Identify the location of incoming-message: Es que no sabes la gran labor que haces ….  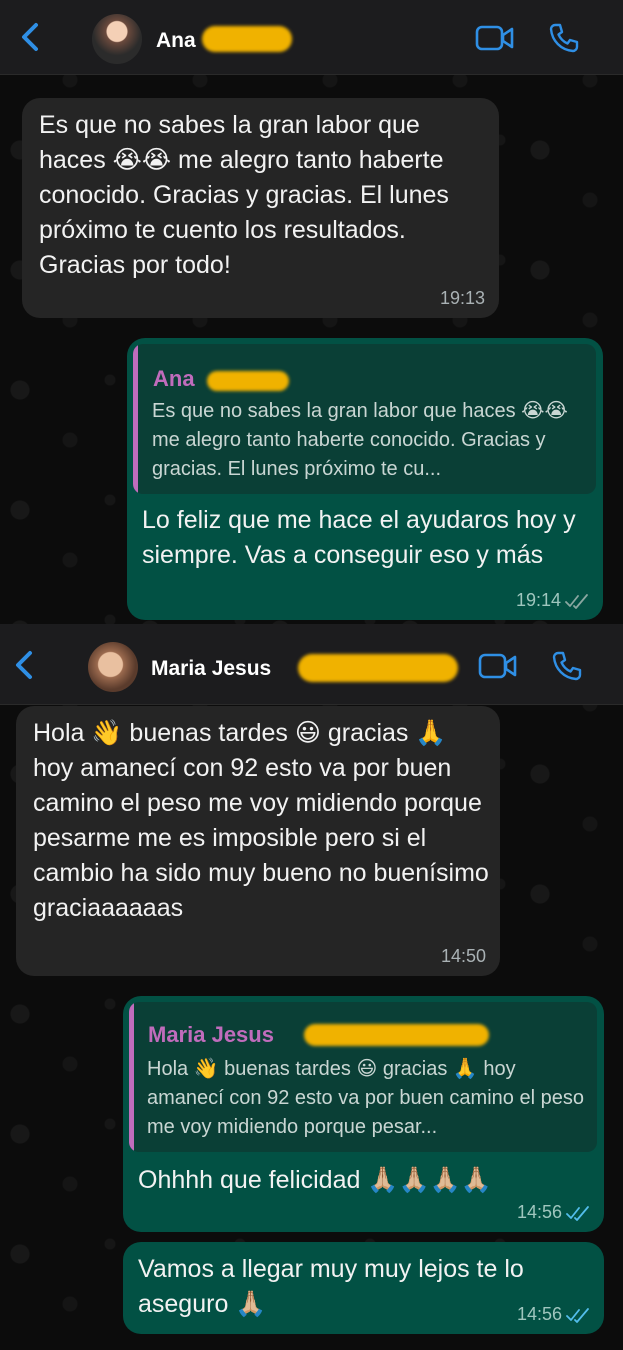
(260, 208).